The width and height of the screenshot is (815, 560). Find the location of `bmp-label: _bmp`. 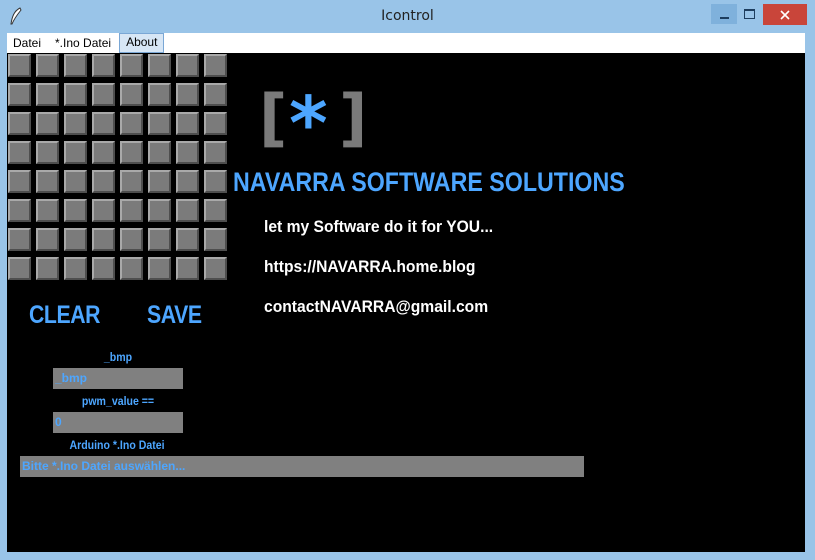

bmp-label: _bmp is located at coordinates (118, 357).